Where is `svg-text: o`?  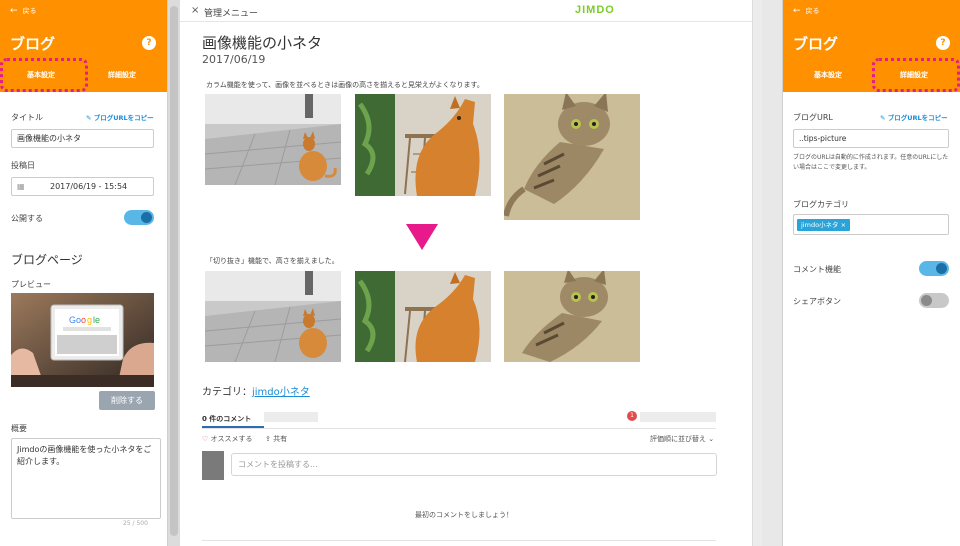 svg-text: o is located at coordinates (83, 320).